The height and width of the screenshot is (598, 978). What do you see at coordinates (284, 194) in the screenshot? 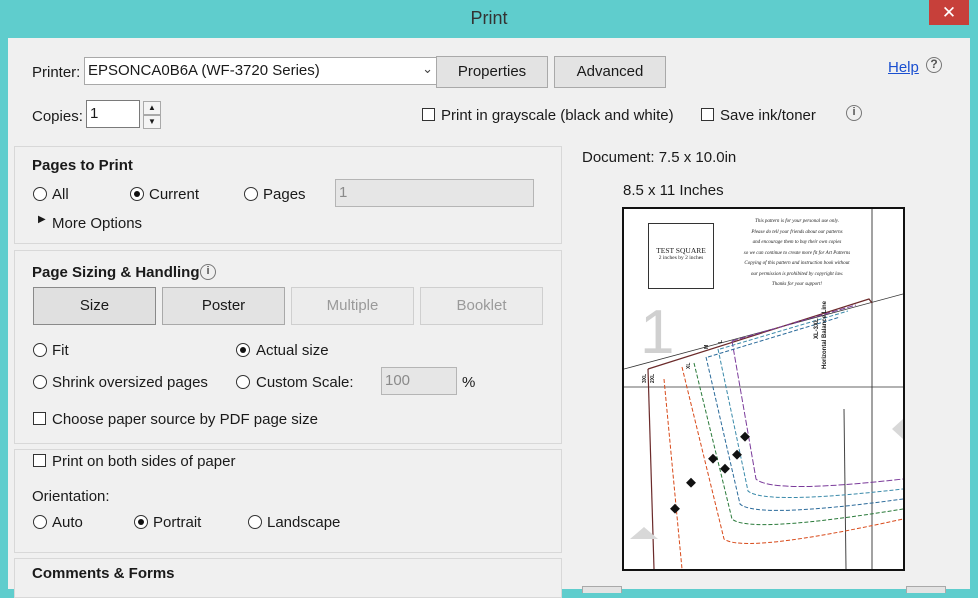
I see `pages-label: Pages` at bounding box center [284, 194].